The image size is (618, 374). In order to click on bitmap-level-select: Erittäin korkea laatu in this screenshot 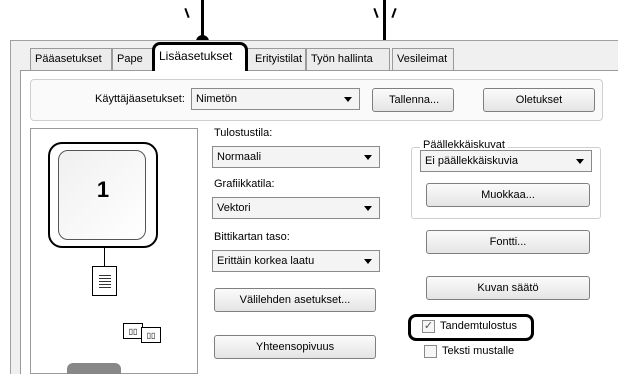, I will do `click(296, 261)`.